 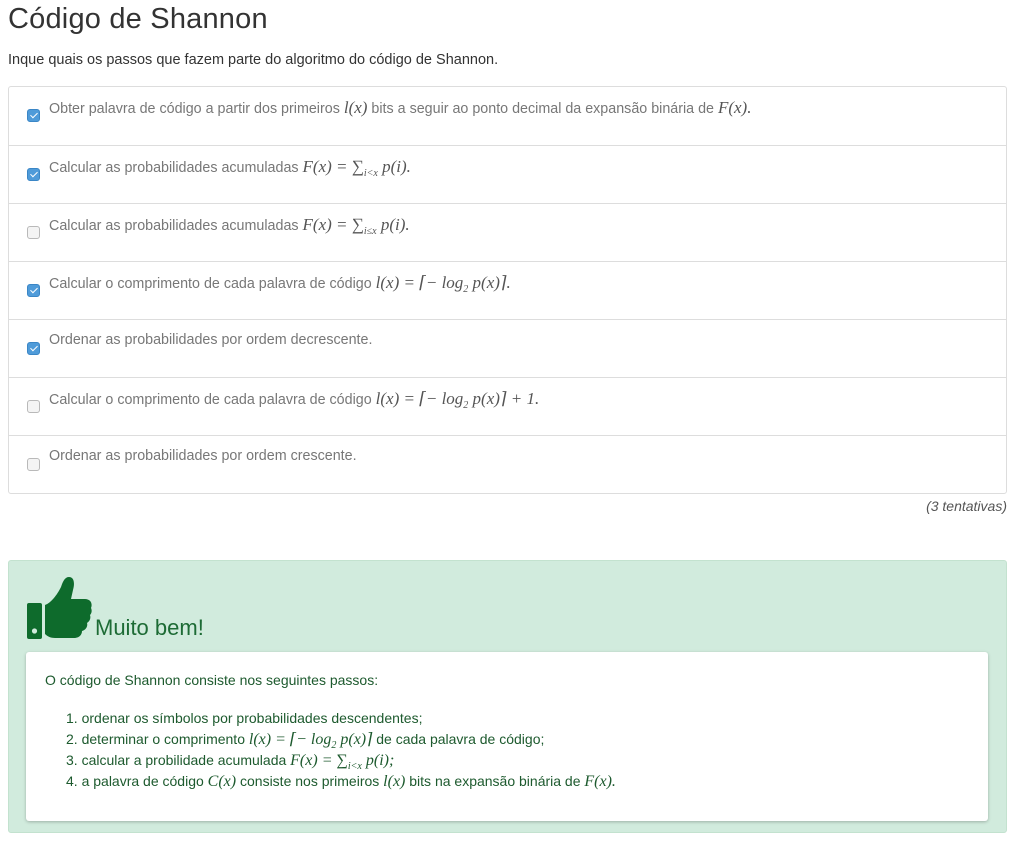 I want to click on feedback-header: Muito bem!, so click(x=114, y=606).